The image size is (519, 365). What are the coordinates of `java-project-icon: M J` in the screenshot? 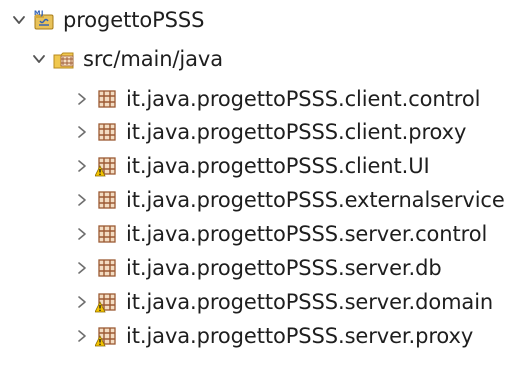 It's located at (44, 19).